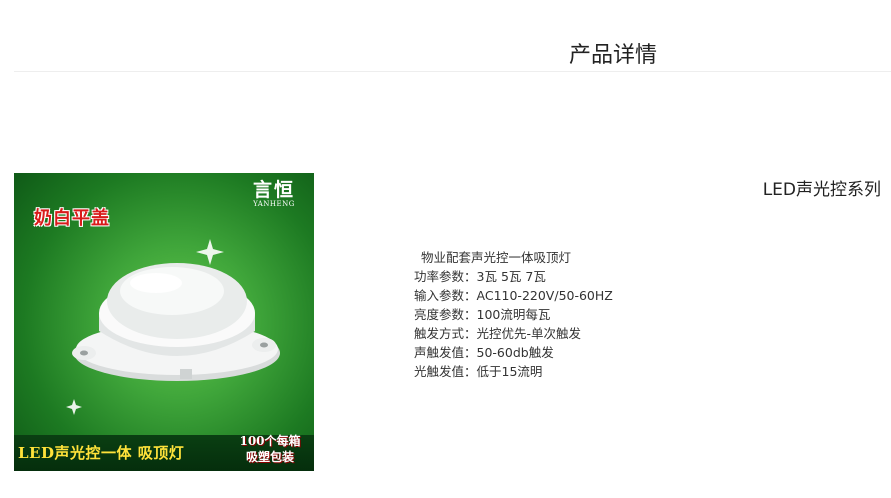  Describe the element at coordinates (821, 190) in the screenshot. I see `series-title: LED声光控系列` at that location.